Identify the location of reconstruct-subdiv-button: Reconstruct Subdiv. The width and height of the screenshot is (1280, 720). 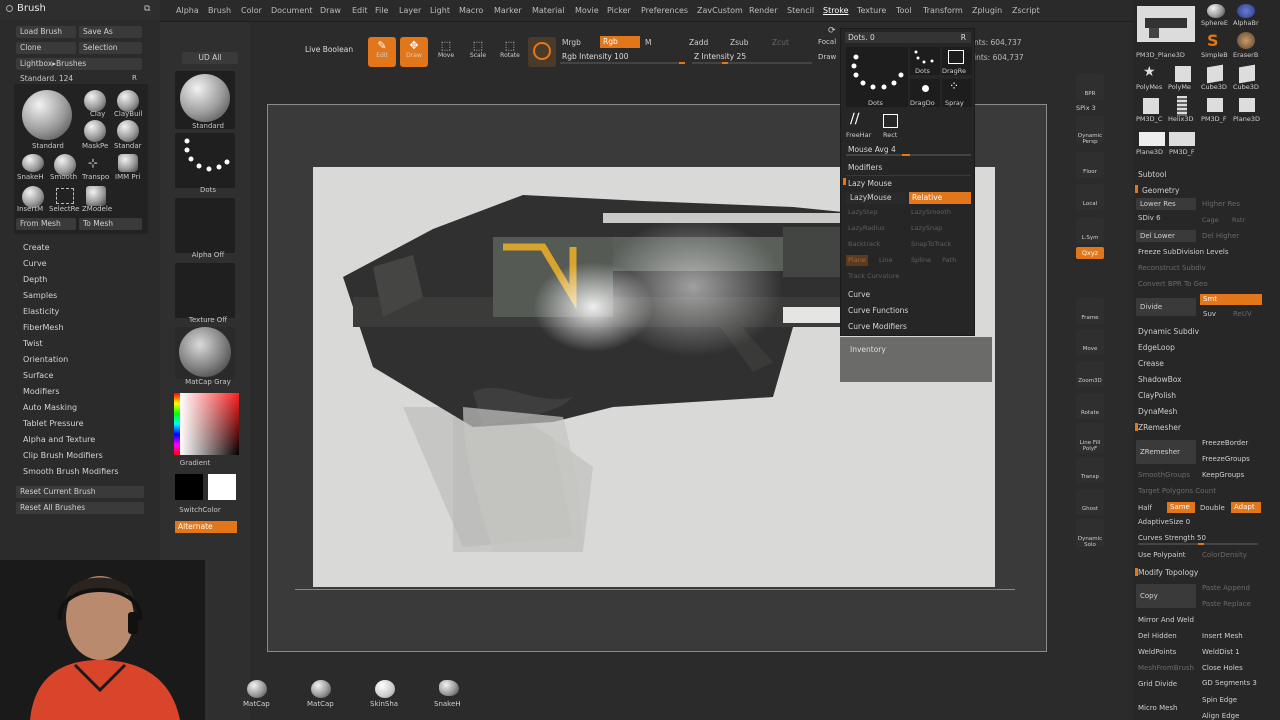
(1172, 268).